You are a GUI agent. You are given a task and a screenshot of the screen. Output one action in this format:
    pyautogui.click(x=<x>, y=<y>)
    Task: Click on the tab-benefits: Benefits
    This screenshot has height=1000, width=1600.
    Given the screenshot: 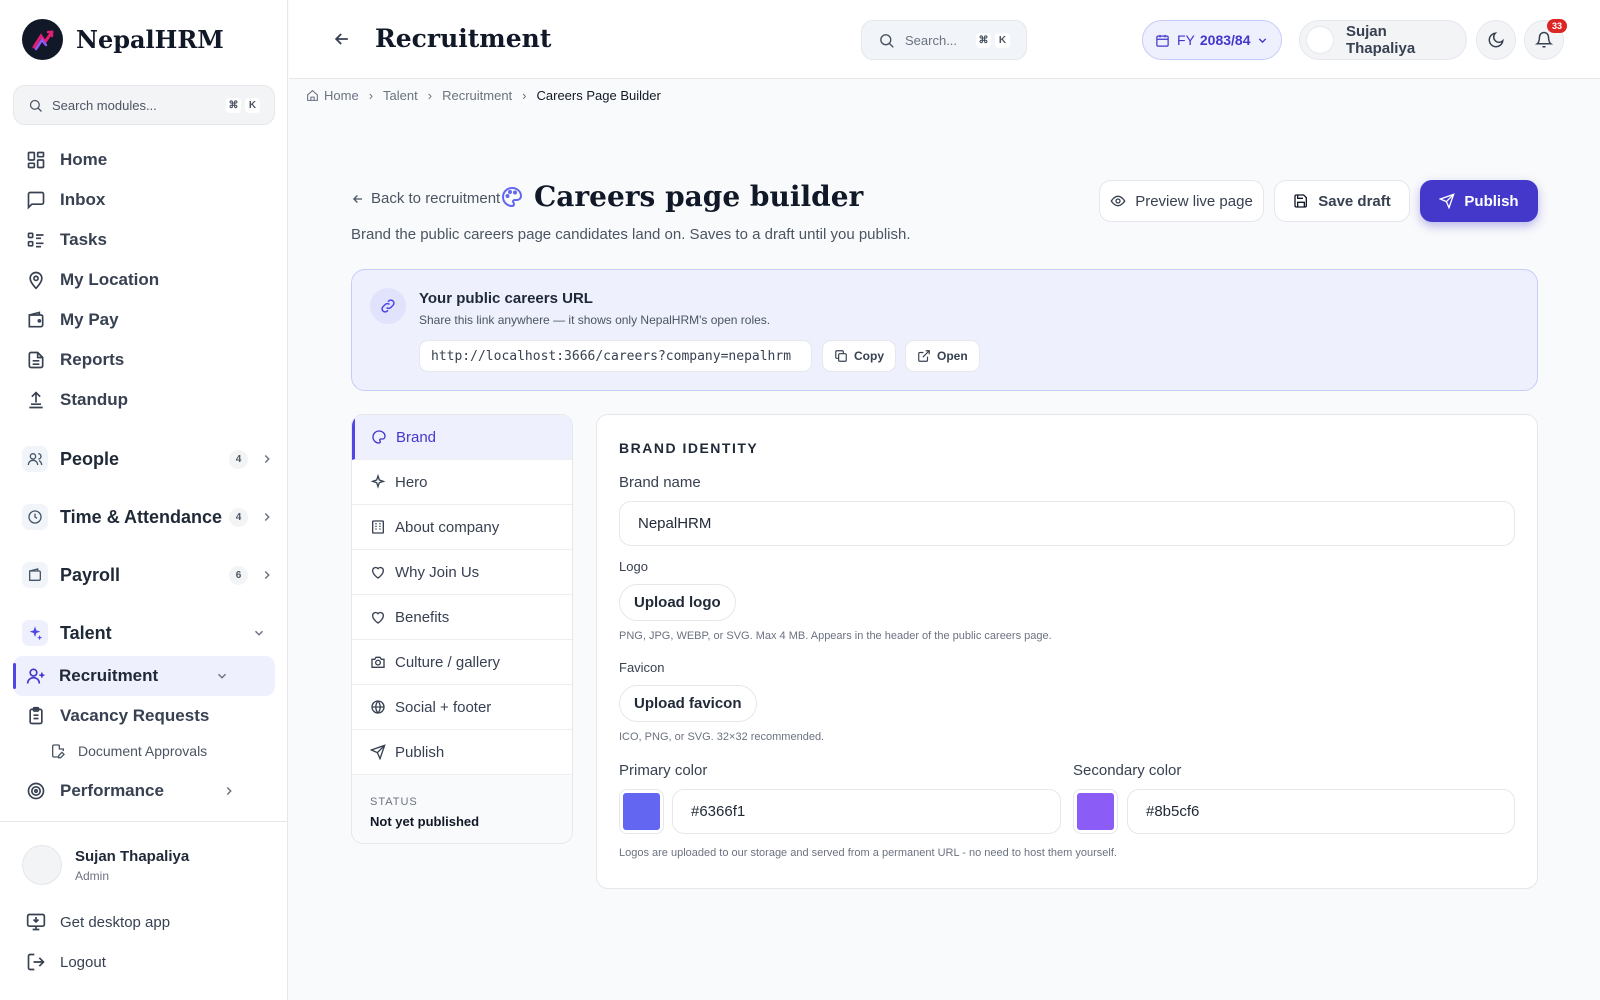 What is the action you would take?
    pyautogui.click(x=462, y=617)
    